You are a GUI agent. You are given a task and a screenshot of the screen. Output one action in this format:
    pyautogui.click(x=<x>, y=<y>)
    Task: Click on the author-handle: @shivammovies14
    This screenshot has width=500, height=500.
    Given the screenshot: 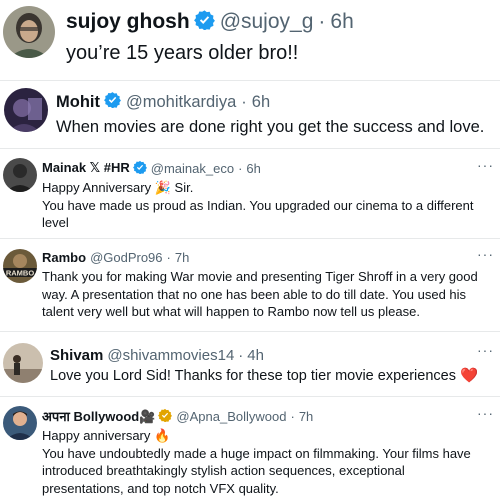 What is the action you would take?
    pyautogui.click(x=170, y=355)
    